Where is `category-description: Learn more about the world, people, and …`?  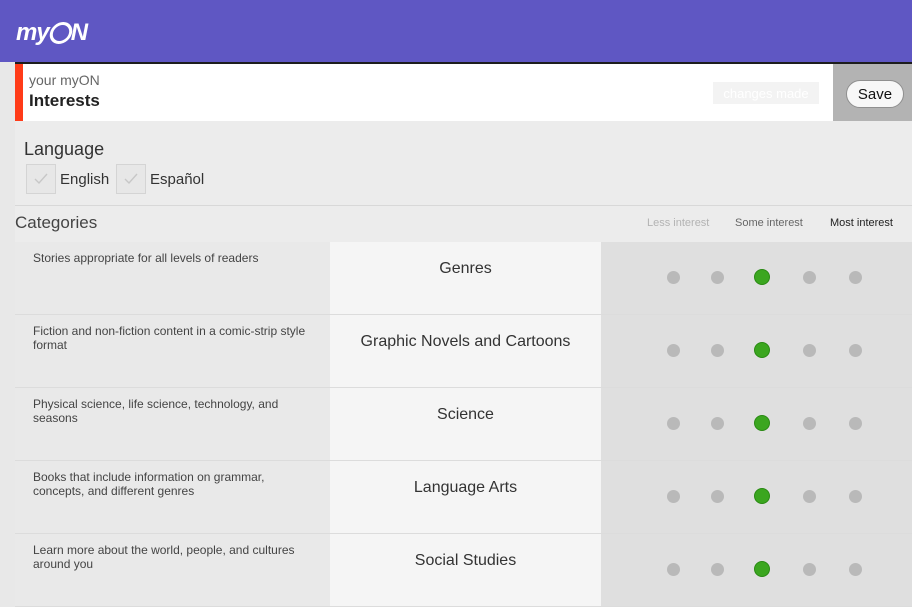
category-description: Learn more about the world, people, and … is located at coordinates (172, 570).